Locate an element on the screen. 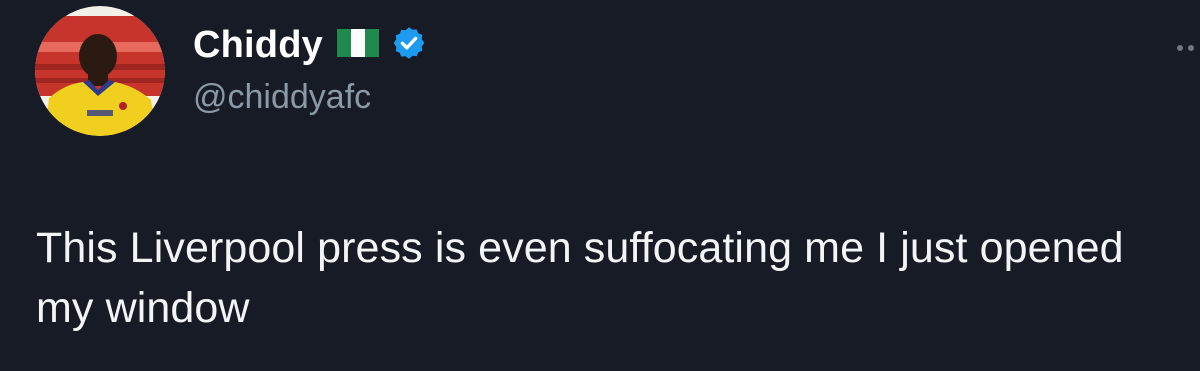 This screenshot has height=371, width=1200. avatar is located at coordinates (100, 71).